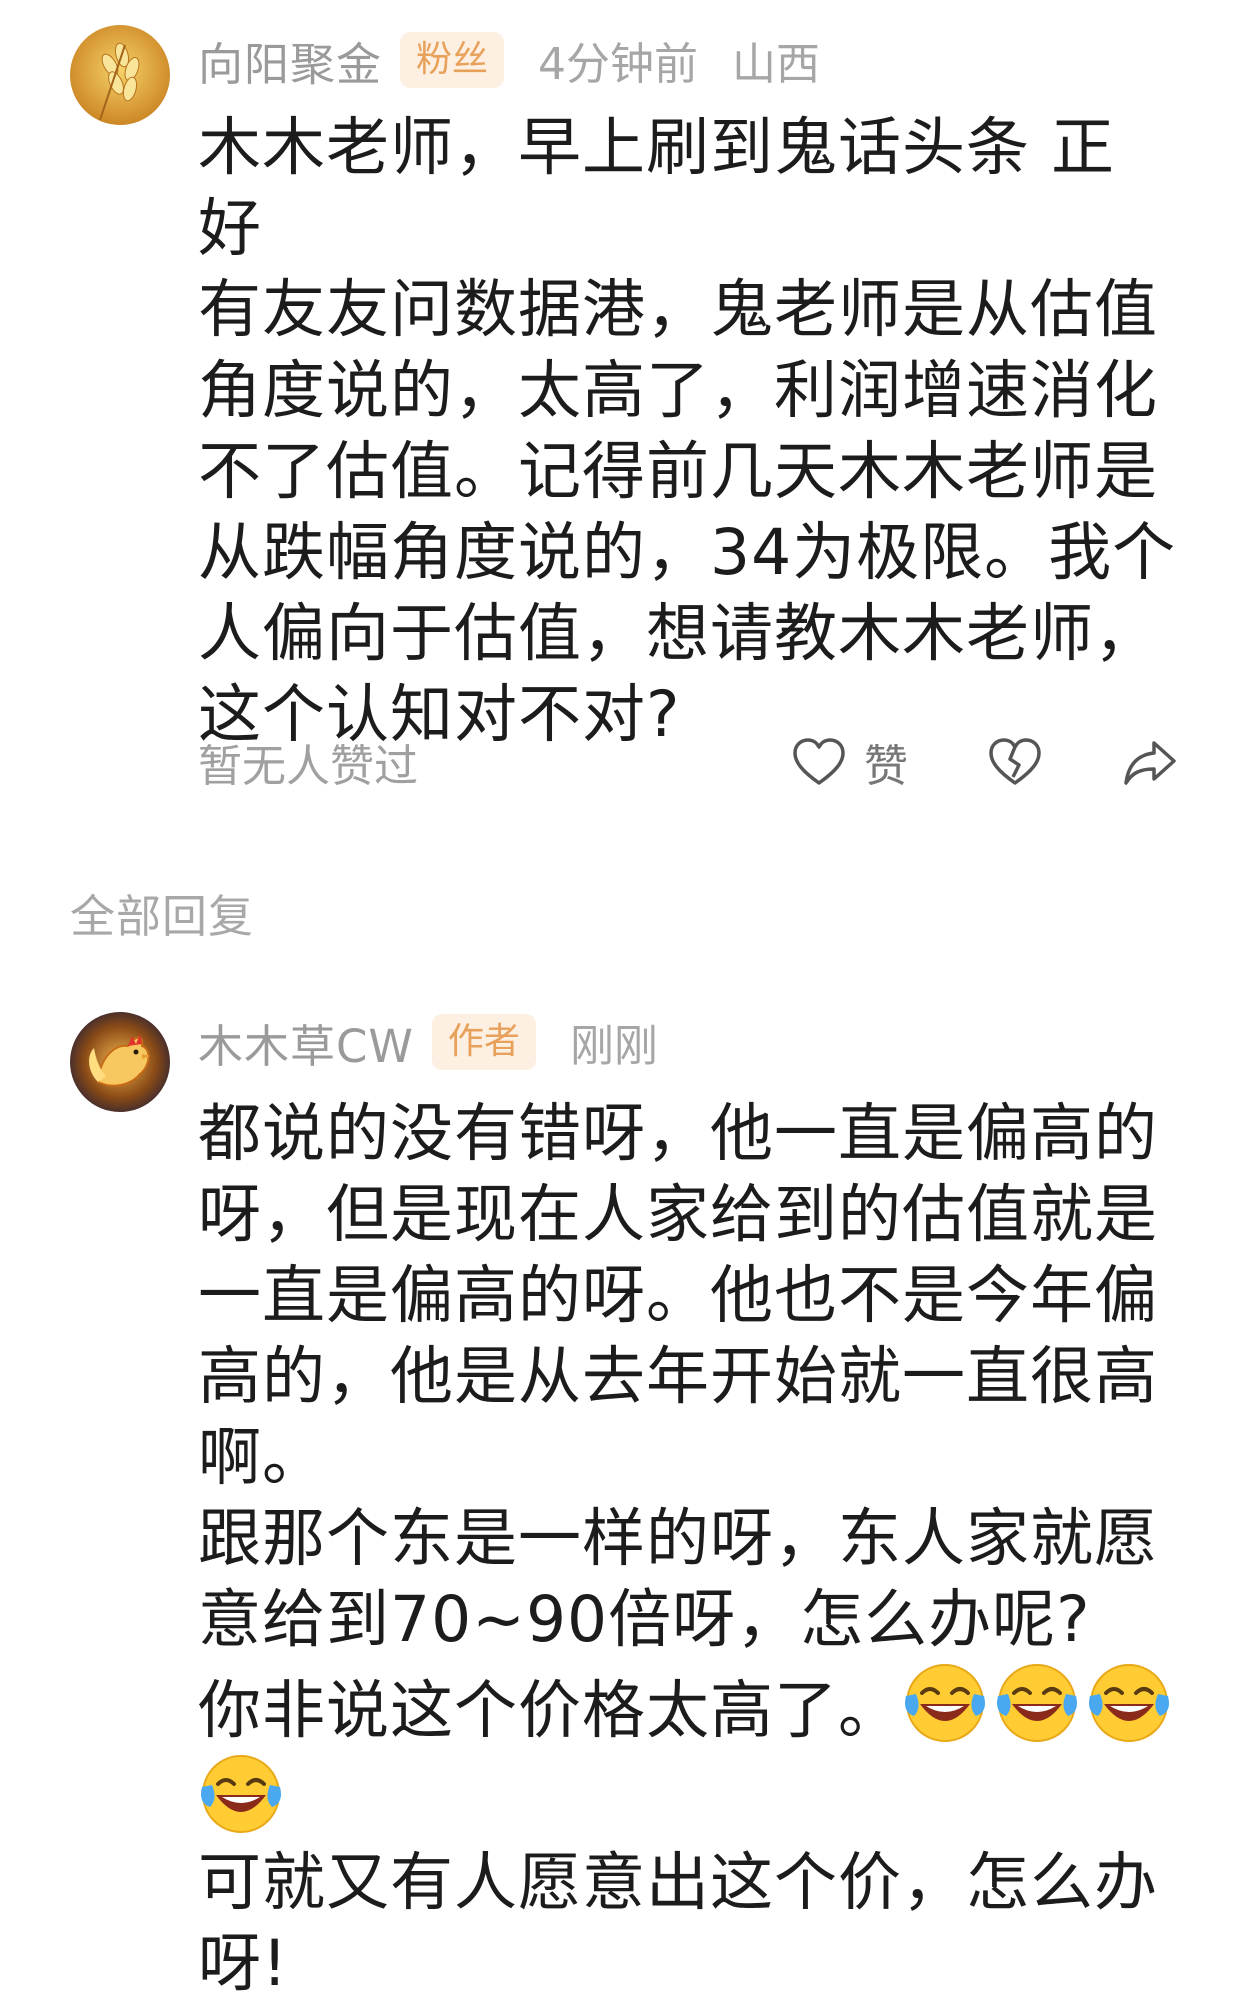 The image size is (1240, 2004). I want to click on timestamp: 4分钟前, so click(618, 64).